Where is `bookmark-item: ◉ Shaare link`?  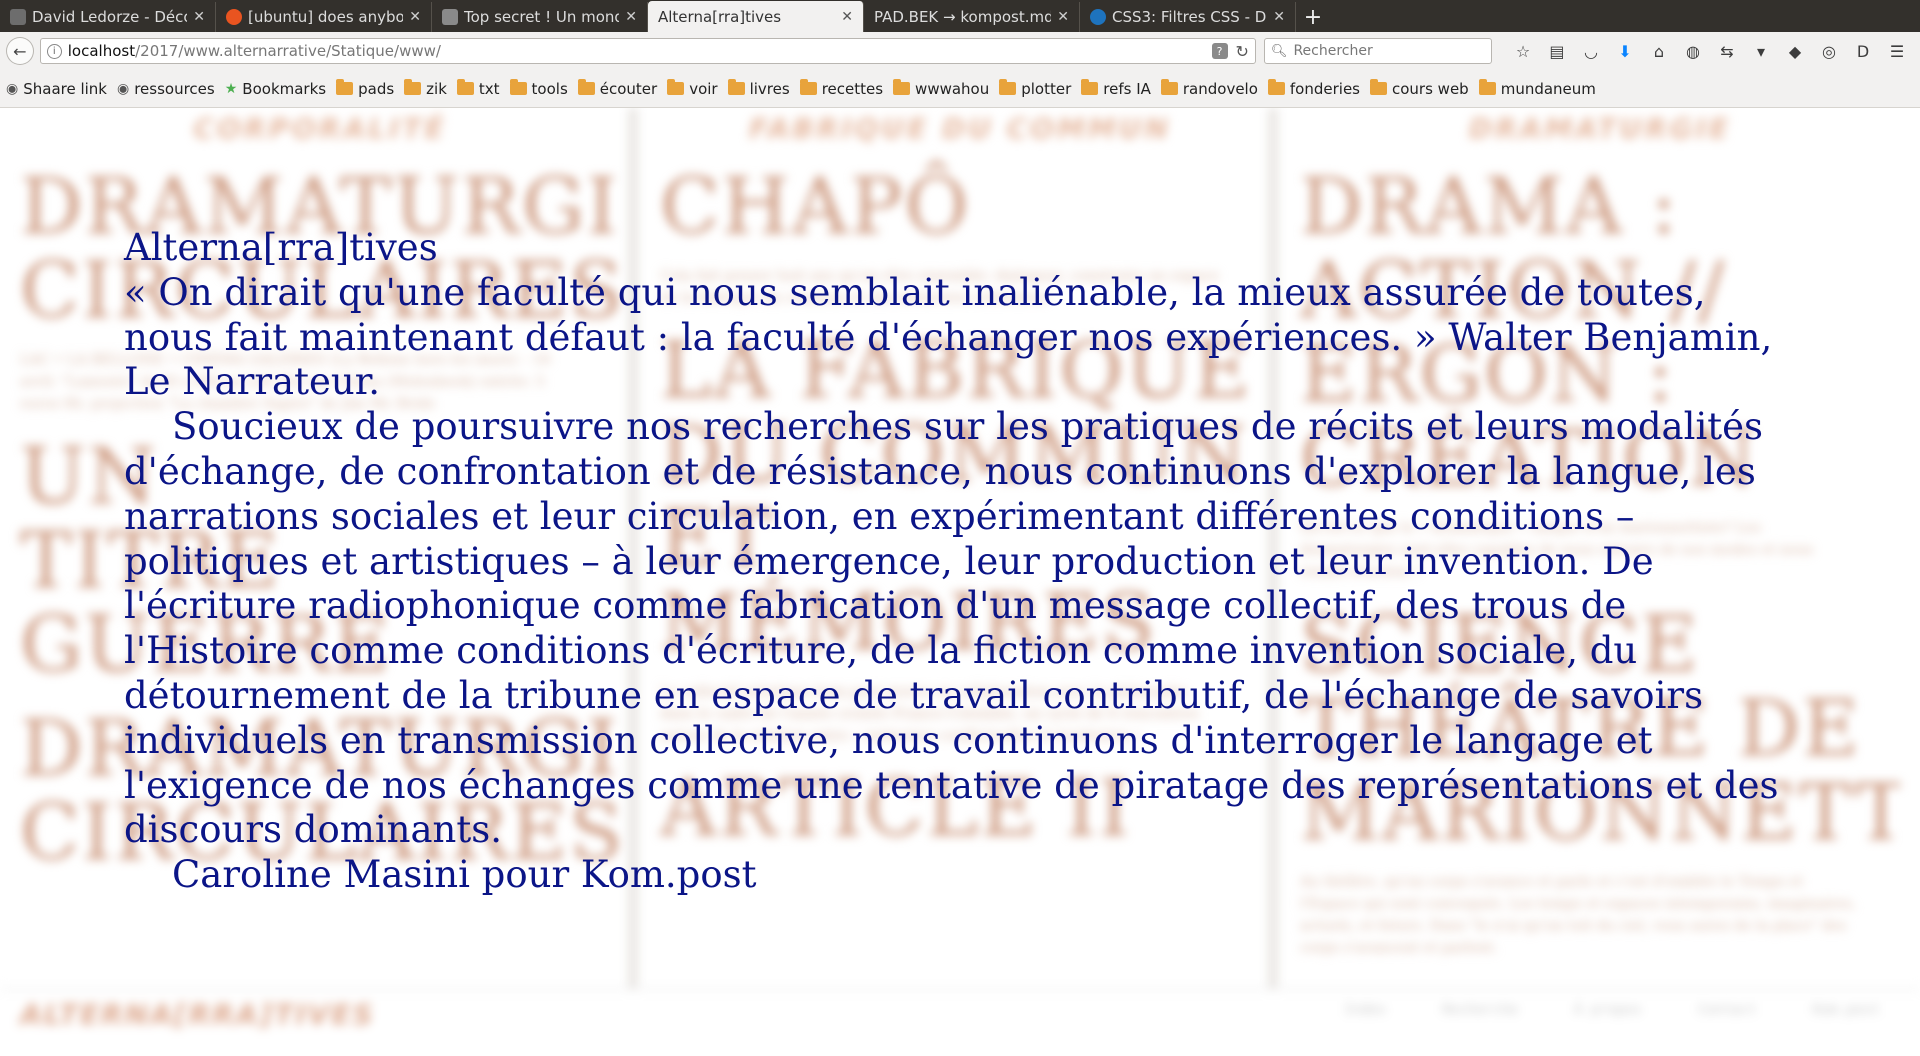 bookmark-item: ◉ Shaare link is located at coordinates (56, 89).